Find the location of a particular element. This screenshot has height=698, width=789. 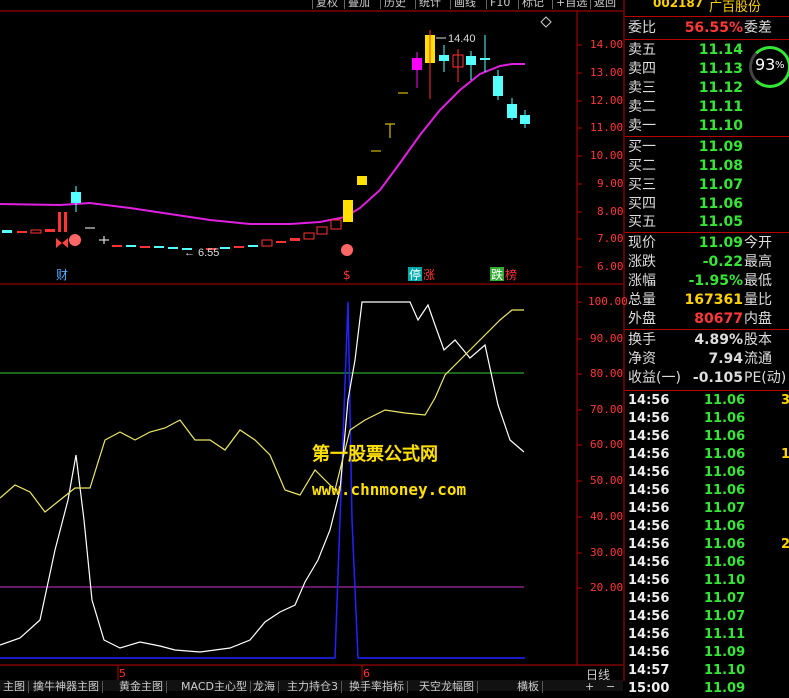

stat-value: 11.09 is located at coordinates (720, 243).